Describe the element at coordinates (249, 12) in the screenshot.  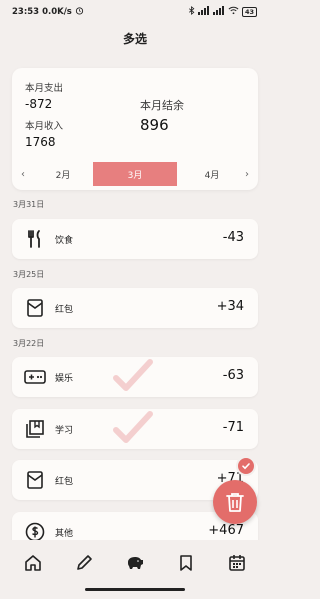
I see `battery-icon: 43` at that location.